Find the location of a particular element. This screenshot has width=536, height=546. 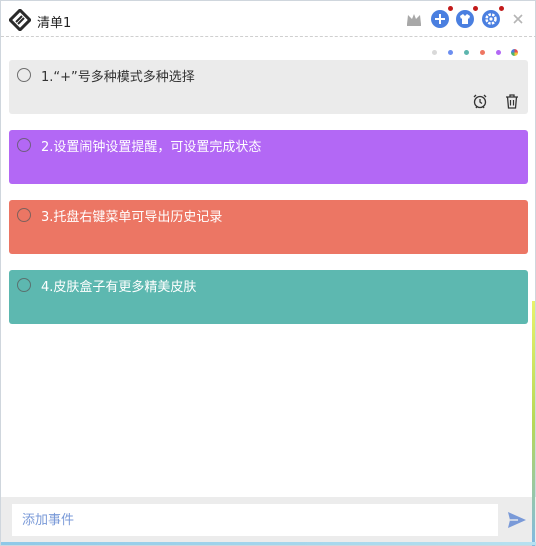

title-bar: 清单1 is located at coordinates (268, 19).